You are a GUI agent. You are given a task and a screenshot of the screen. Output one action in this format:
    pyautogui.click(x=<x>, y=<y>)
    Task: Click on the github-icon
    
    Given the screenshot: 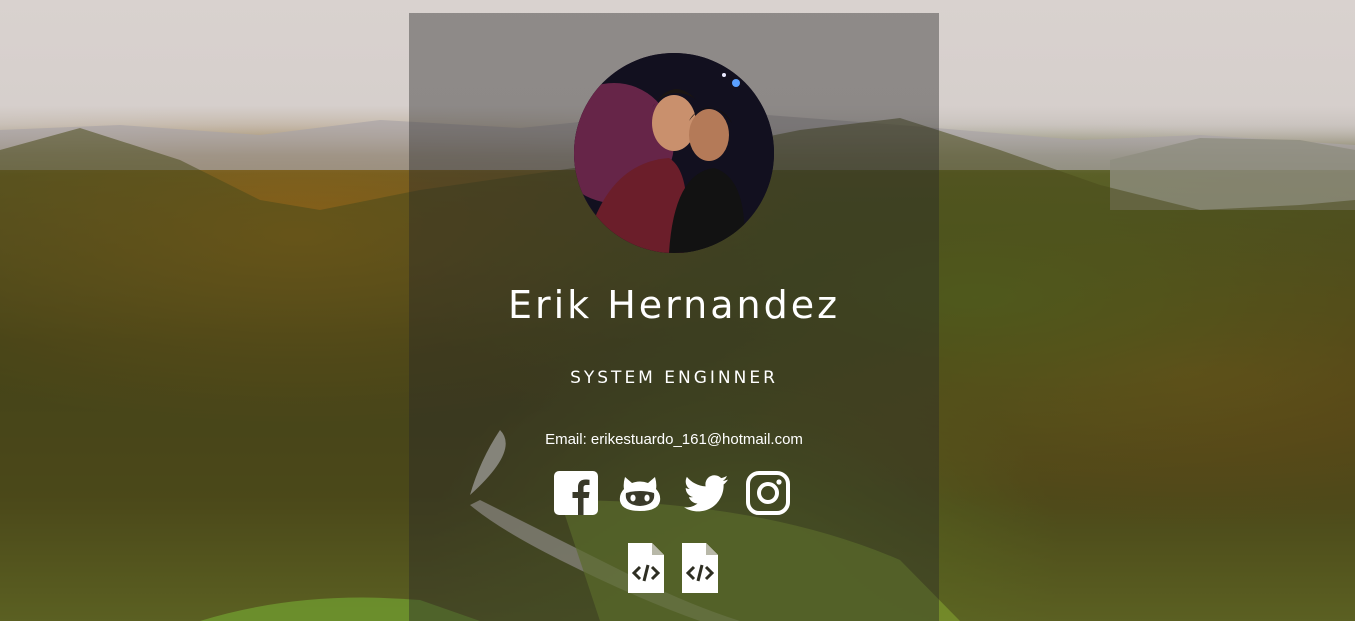 What is the action you would take?
    pyautogui.click(x=640, y=494)
    